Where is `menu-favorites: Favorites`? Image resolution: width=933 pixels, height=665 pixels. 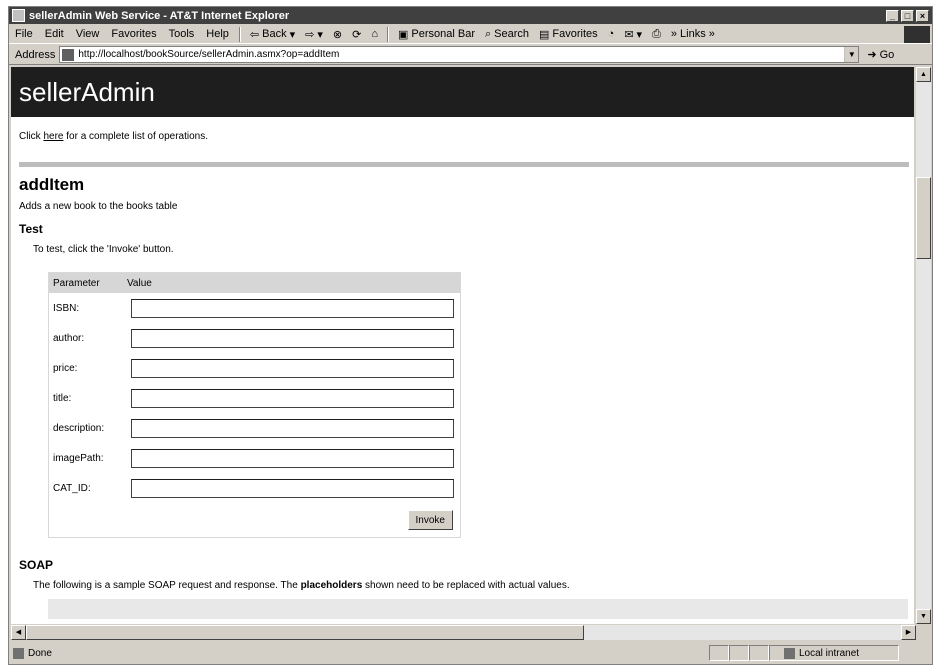 menu-favorites: Favorites is located at coordinates (133, 34).